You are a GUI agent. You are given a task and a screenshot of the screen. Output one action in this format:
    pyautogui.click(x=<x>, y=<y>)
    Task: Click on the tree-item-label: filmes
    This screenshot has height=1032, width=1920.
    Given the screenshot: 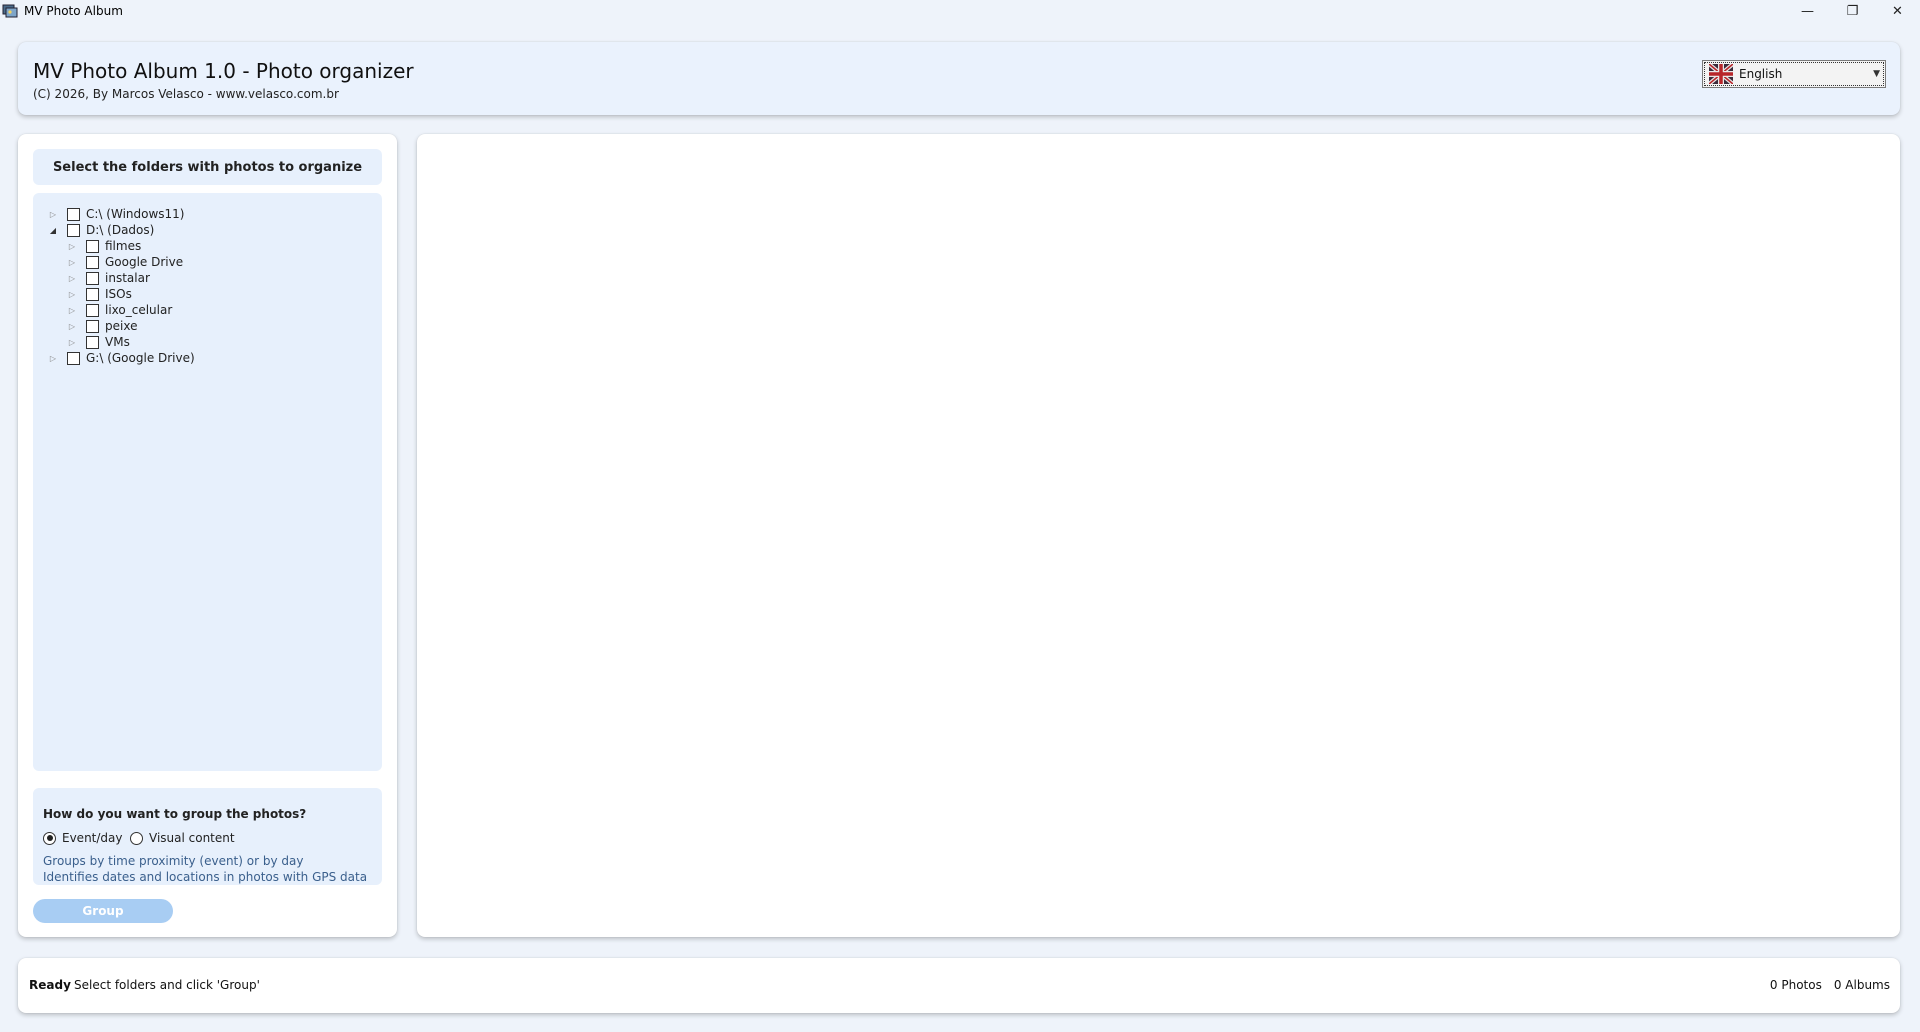 What is the action you would take?
    pyautogui.click(x=123, y=246)
    